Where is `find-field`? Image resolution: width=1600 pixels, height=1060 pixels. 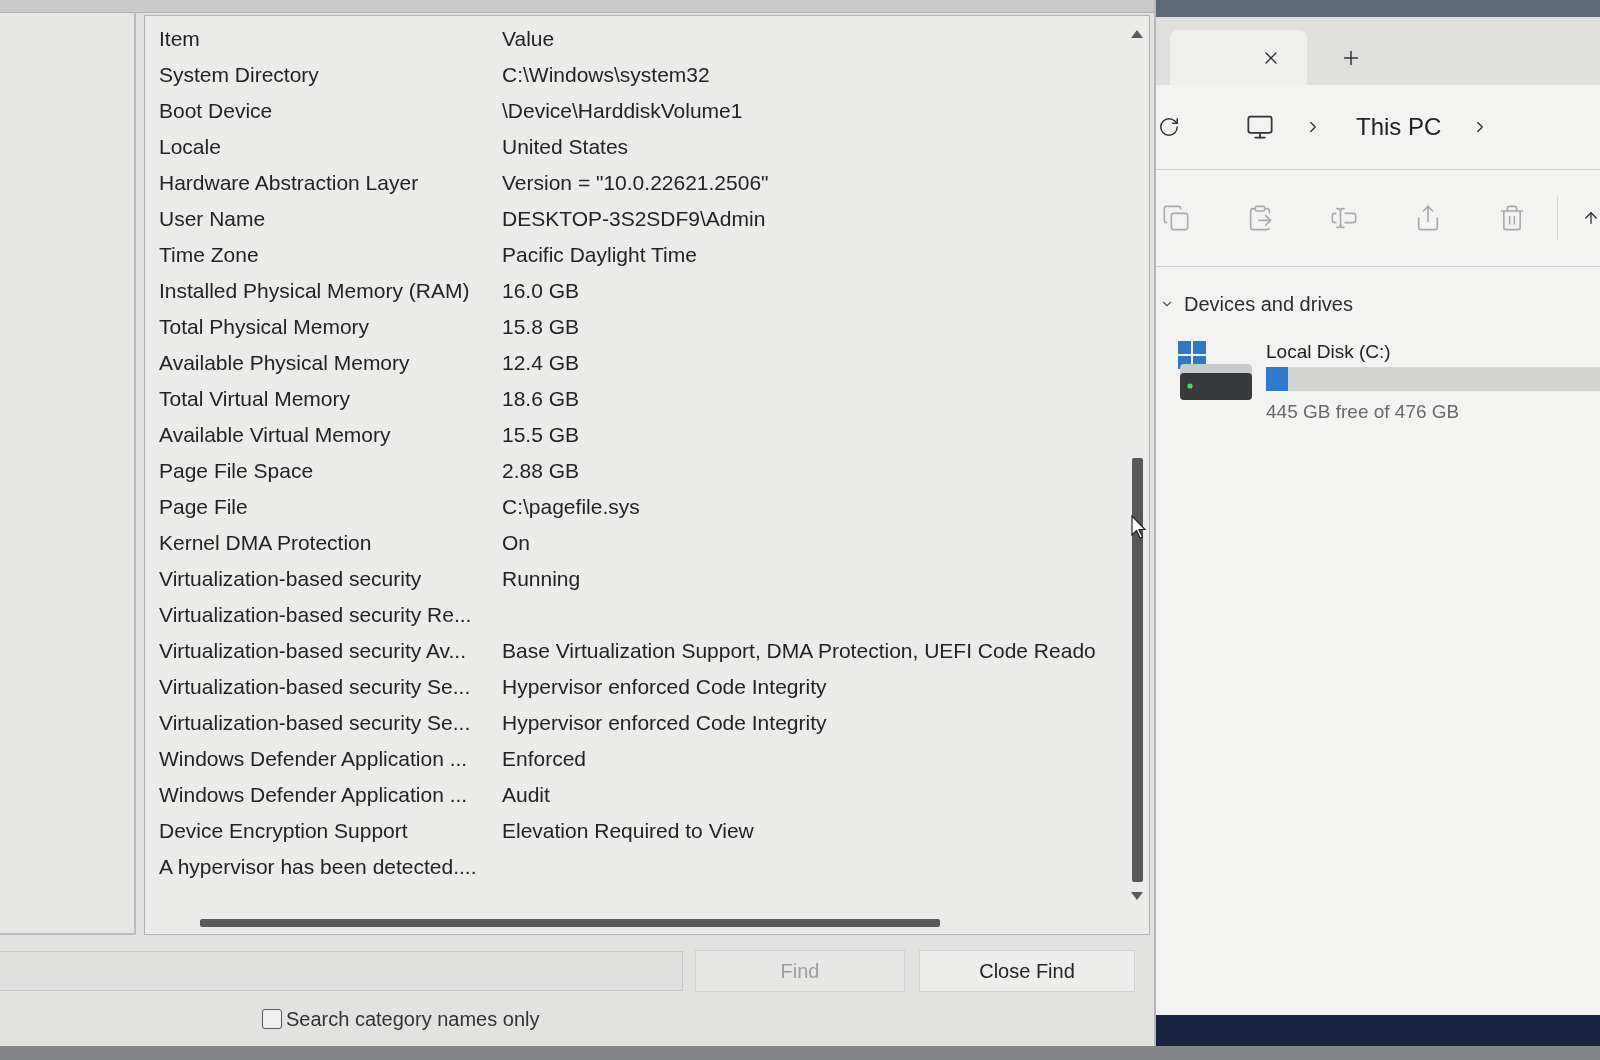 find-field is located at coordinates (341, 971).